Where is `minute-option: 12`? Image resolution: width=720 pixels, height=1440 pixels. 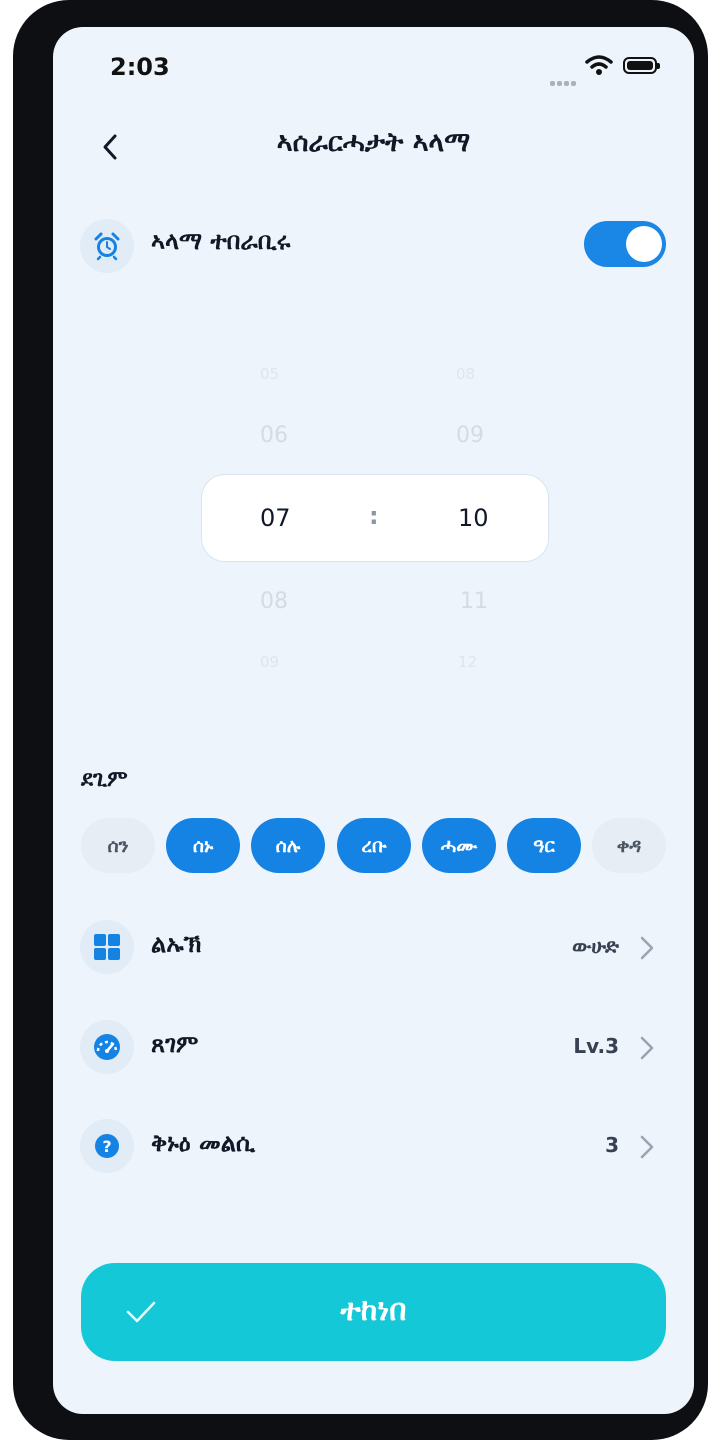 minute-option: 12 is located at coordinates (467, 662).